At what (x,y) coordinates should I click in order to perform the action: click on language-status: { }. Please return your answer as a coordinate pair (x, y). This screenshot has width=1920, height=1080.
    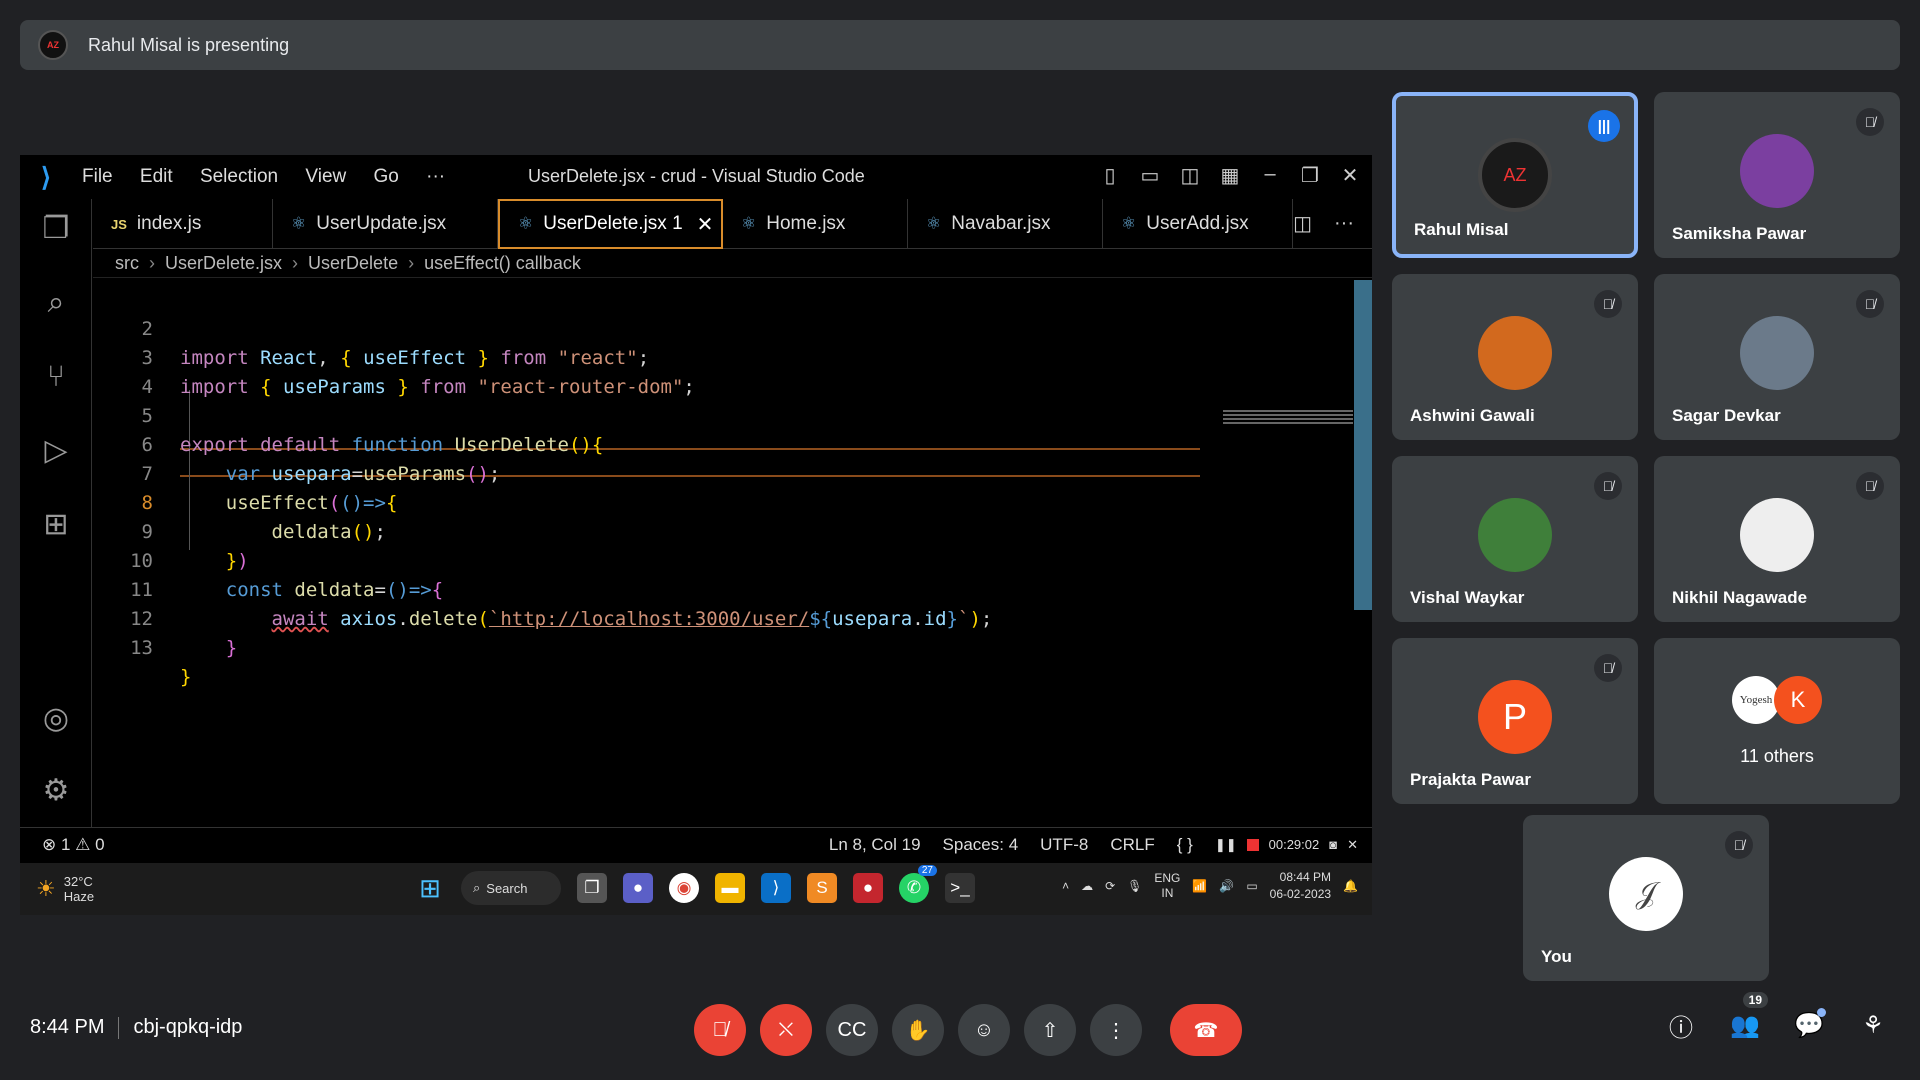
    Looking at the image, I should click on (1185, 845).